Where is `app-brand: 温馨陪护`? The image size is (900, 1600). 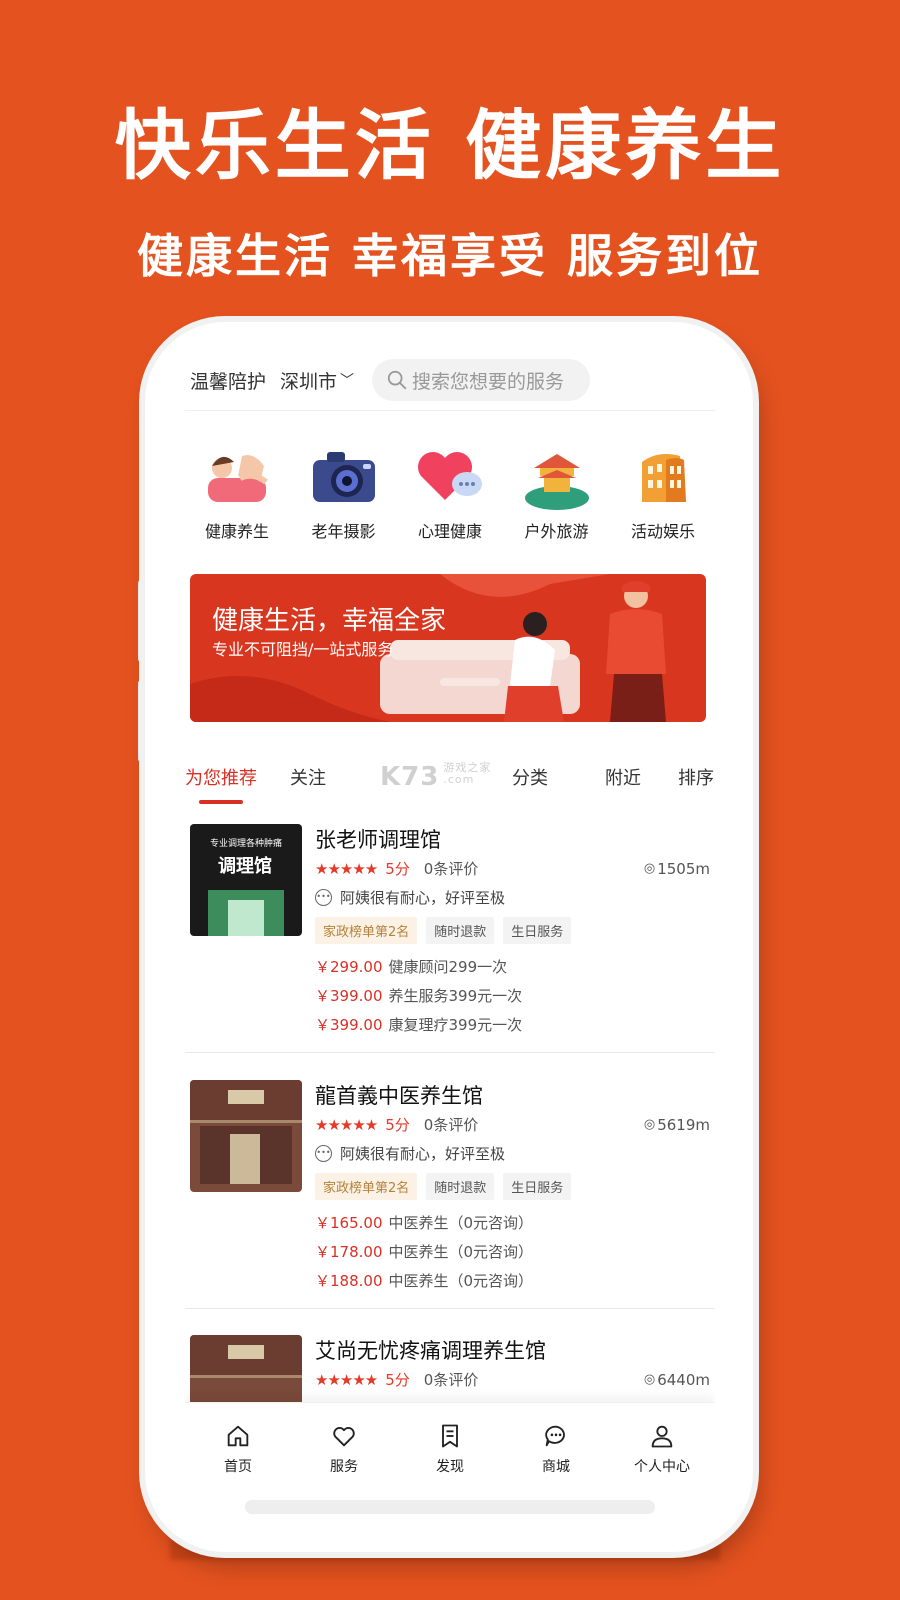 app-brand: 温馨陪护 is located at coordinates (228, 381).